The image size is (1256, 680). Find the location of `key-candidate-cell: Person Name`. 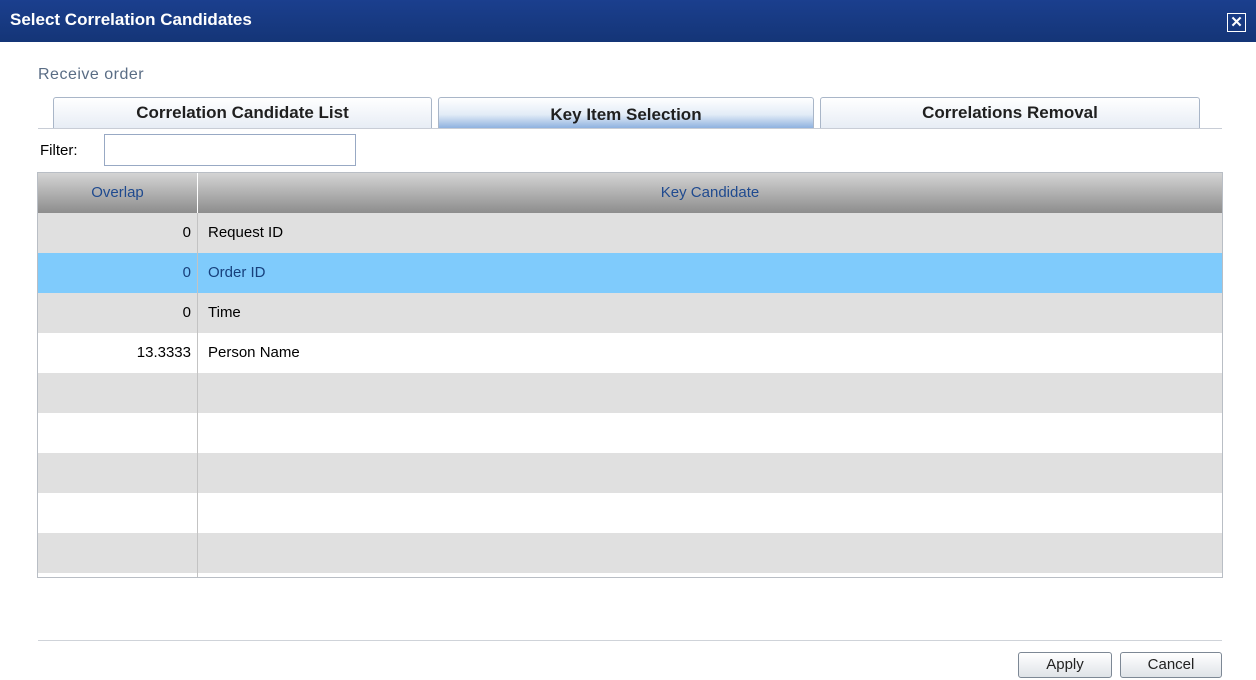

key-candidate-cell: Person Name is located at coordinates (254, 352).